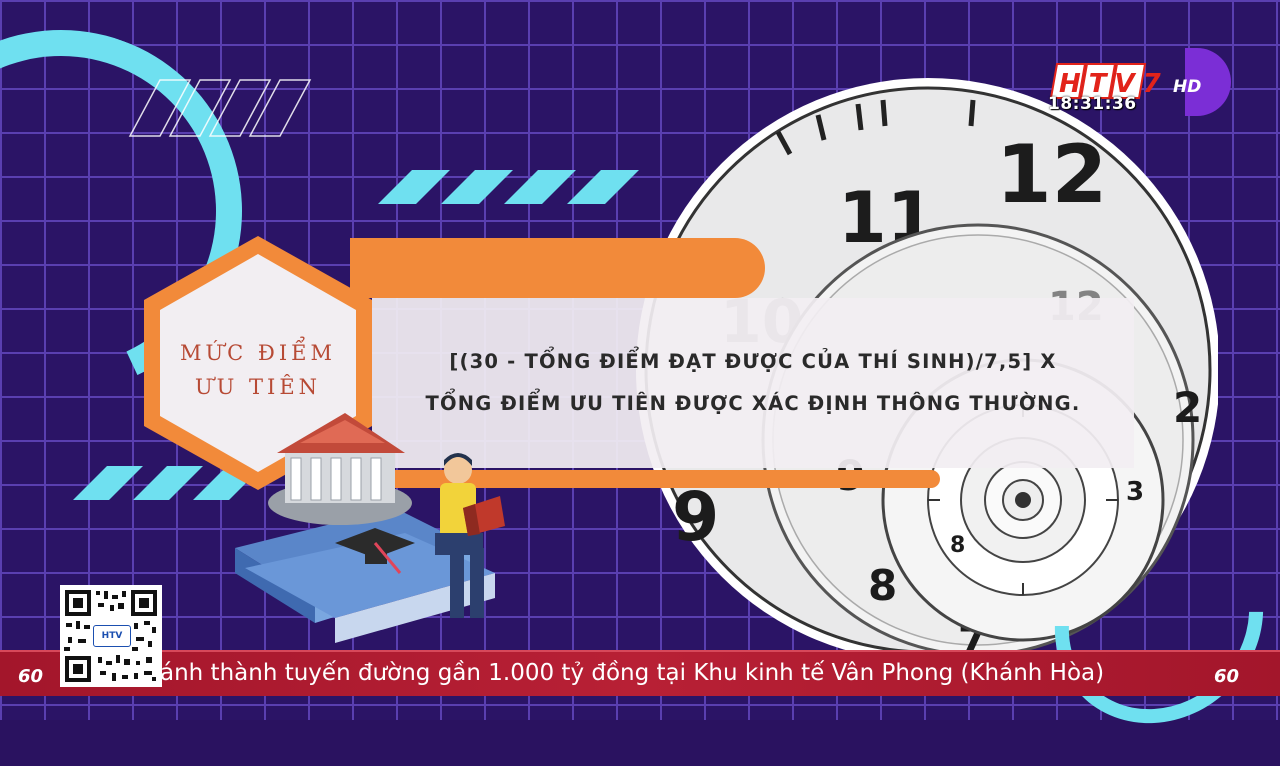 The height and width of the screenshot is (766, 1280). What do you see at coordinates (1187, 87) in the screenshot?
I see `channel-logo-hd: HD` at bounding box center [1187, 87].